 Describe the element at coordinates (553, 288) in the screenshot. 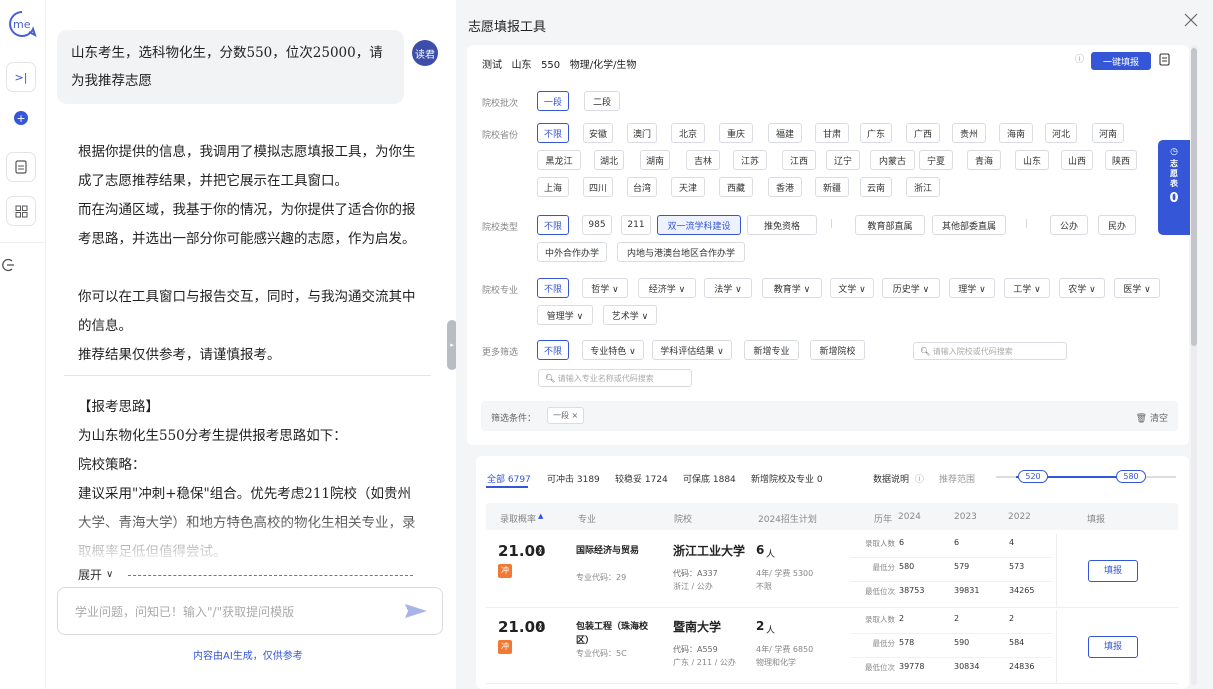

I see `filter-chip-majors: 不限` at that location.